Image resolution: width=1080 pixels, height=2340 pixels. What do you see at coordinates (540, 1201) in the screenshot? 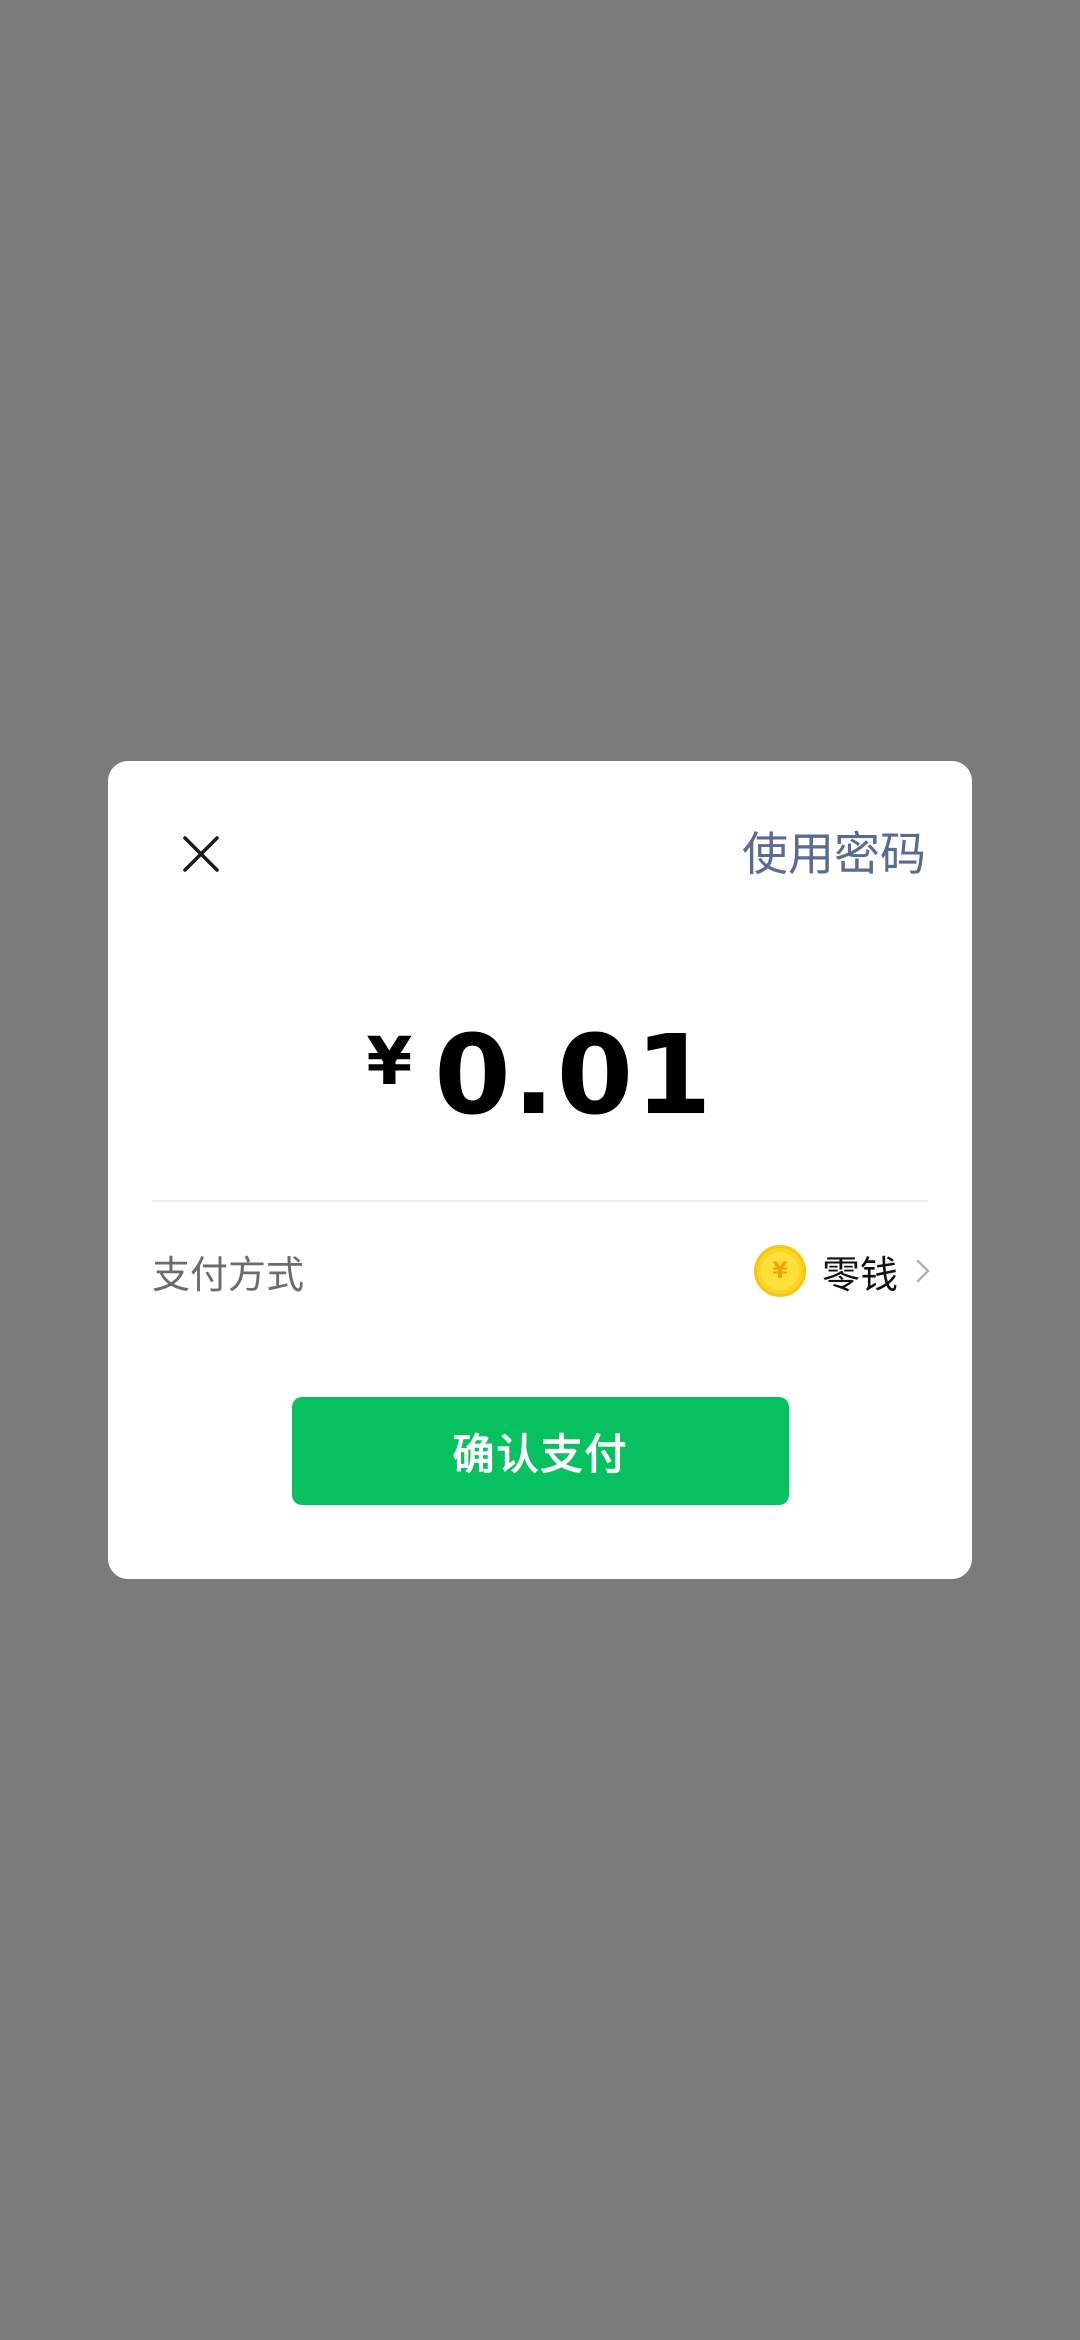
I see `divider` at bounding box center [540, 1201].